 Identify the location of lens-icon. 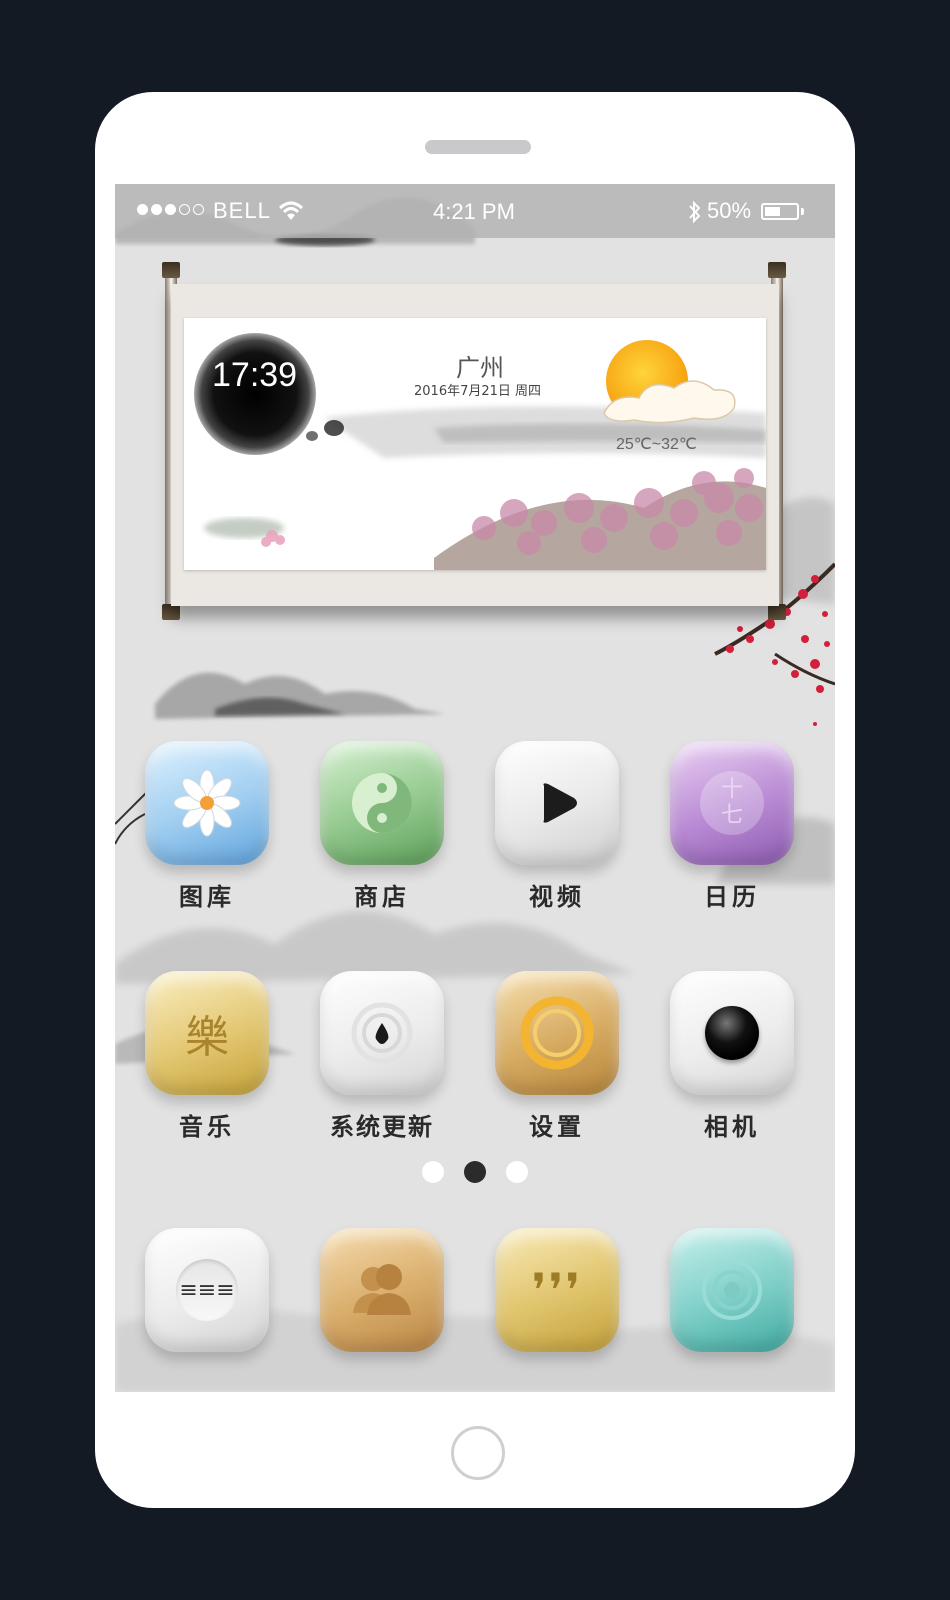
(732, 1033).